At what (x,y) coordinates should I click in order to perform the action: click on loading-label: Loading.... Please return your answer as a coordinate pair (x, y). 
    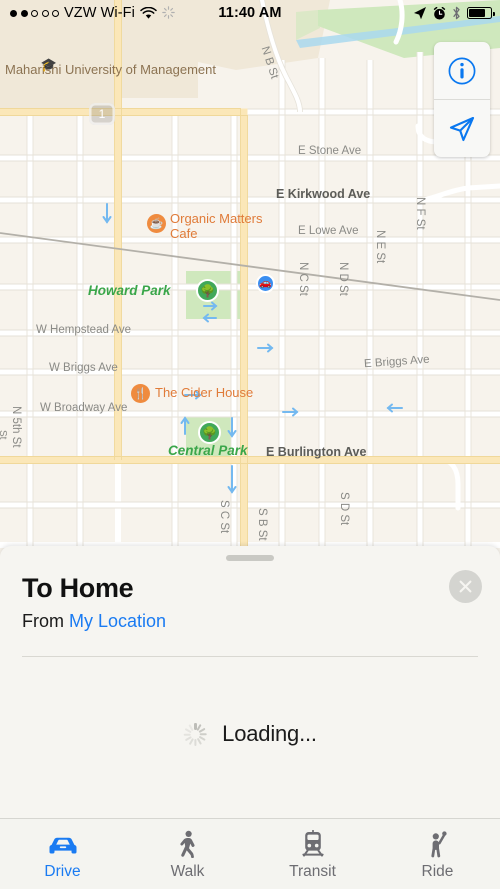
    Looking at the image, I should click on (269, 733).